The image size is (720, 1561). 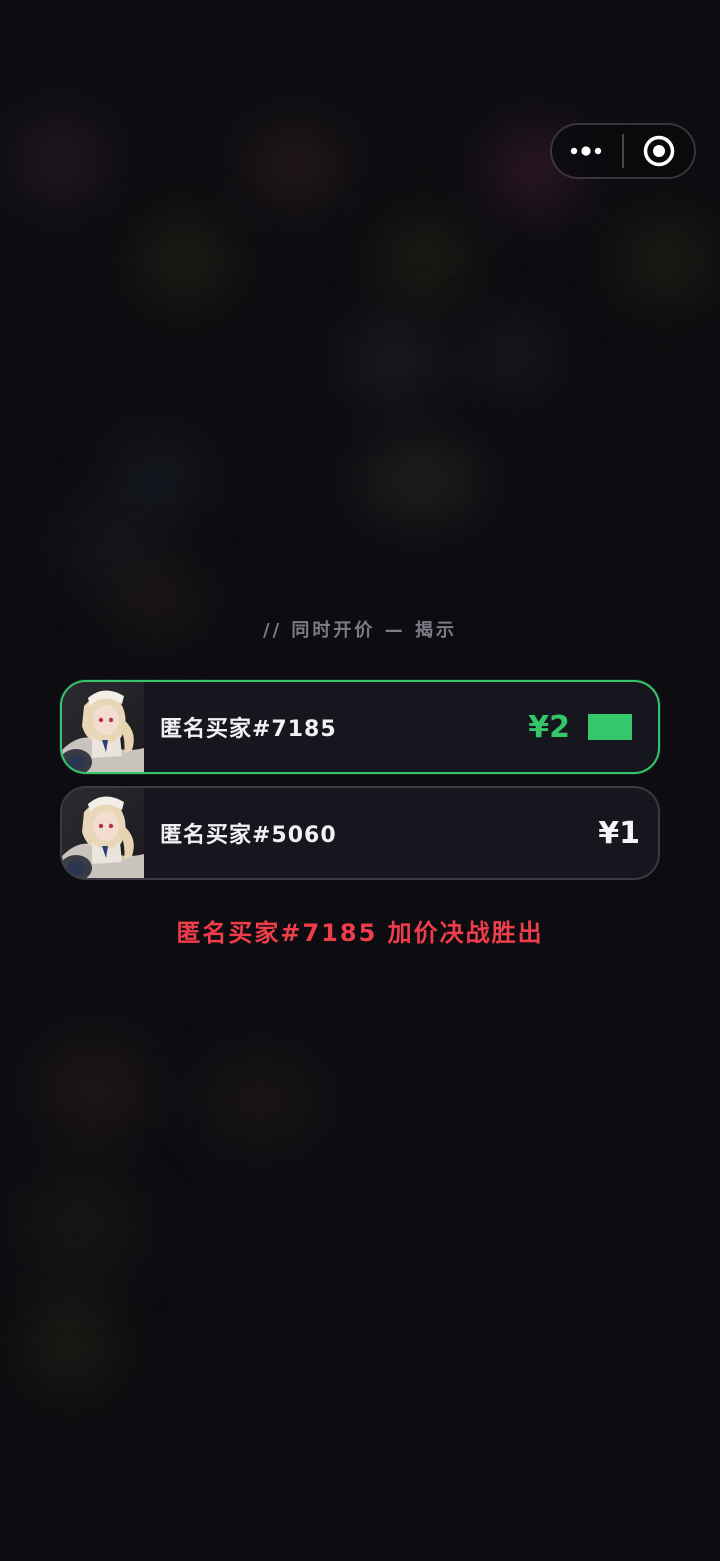 What do you see at coordinates (360, 933) in the screenshot?
I see `result-text: 匿名买家#7185 加价决战胜出` at bounding box center [360, 933].